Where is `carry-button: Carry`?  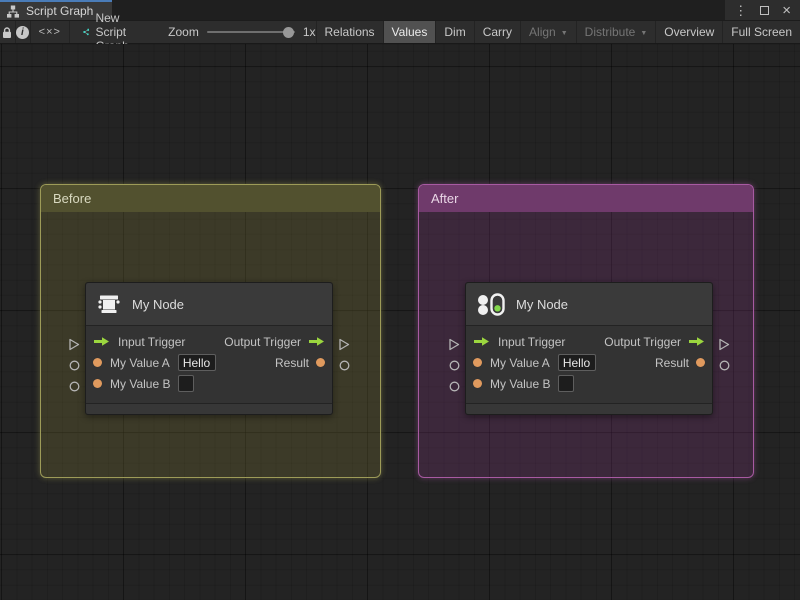
carry-button: Carry is located at coordinates (497, 32).